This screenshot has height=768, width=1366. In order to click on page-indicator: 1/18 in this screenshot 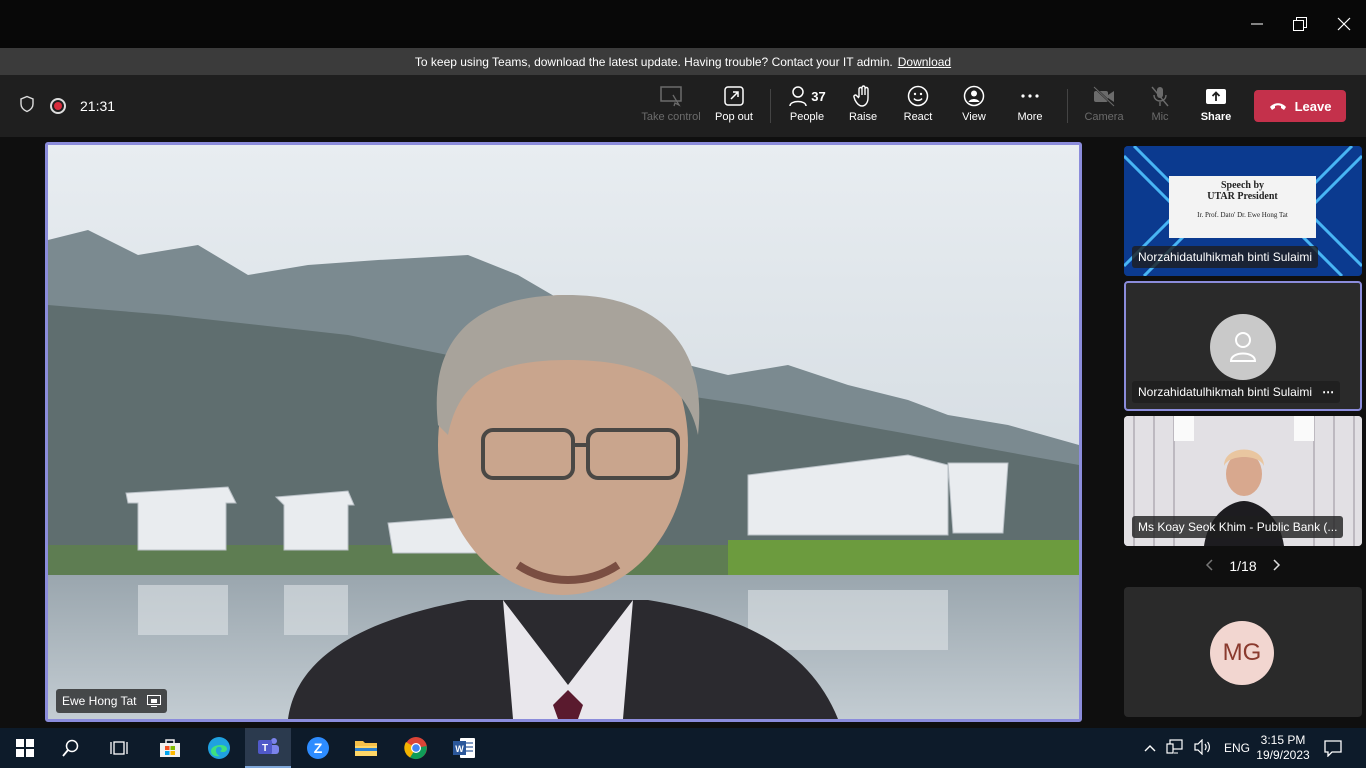, I will do `click(1243, 566)`.